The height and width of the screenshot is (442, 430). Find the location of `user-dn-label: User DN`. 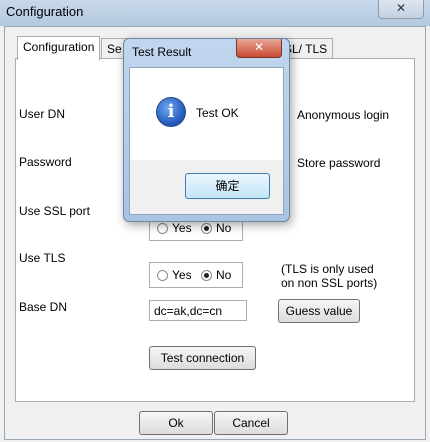

user-dn-label: User DN is located at coordinates (42, 114).